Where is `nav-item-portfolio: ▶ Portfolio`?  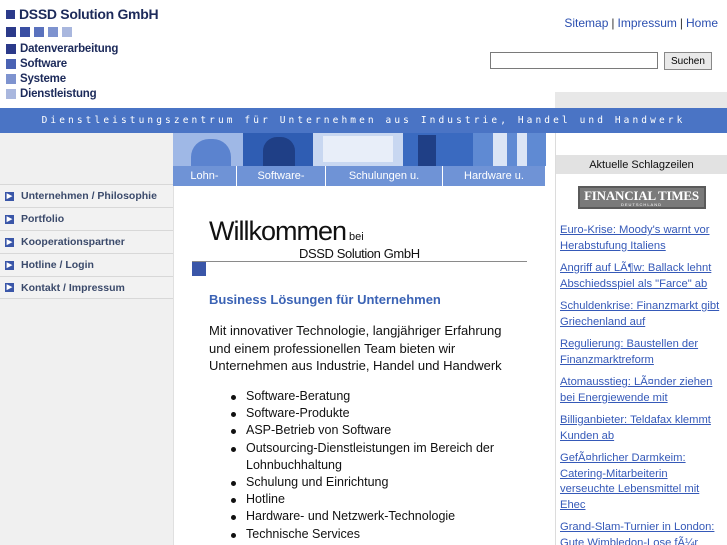
nav-item-portfolio: ▶ Portfolio is located at coordinates (86, 218).